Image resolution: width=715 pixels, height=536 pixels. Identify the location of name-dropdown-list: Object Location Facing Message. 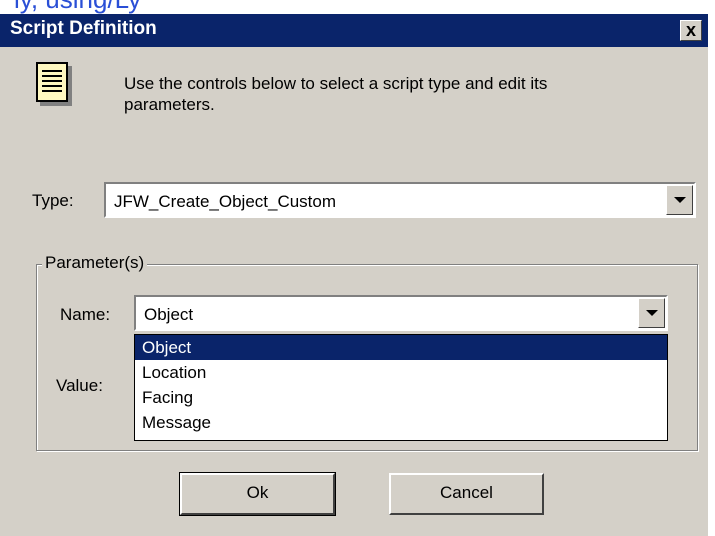
(401, 387).